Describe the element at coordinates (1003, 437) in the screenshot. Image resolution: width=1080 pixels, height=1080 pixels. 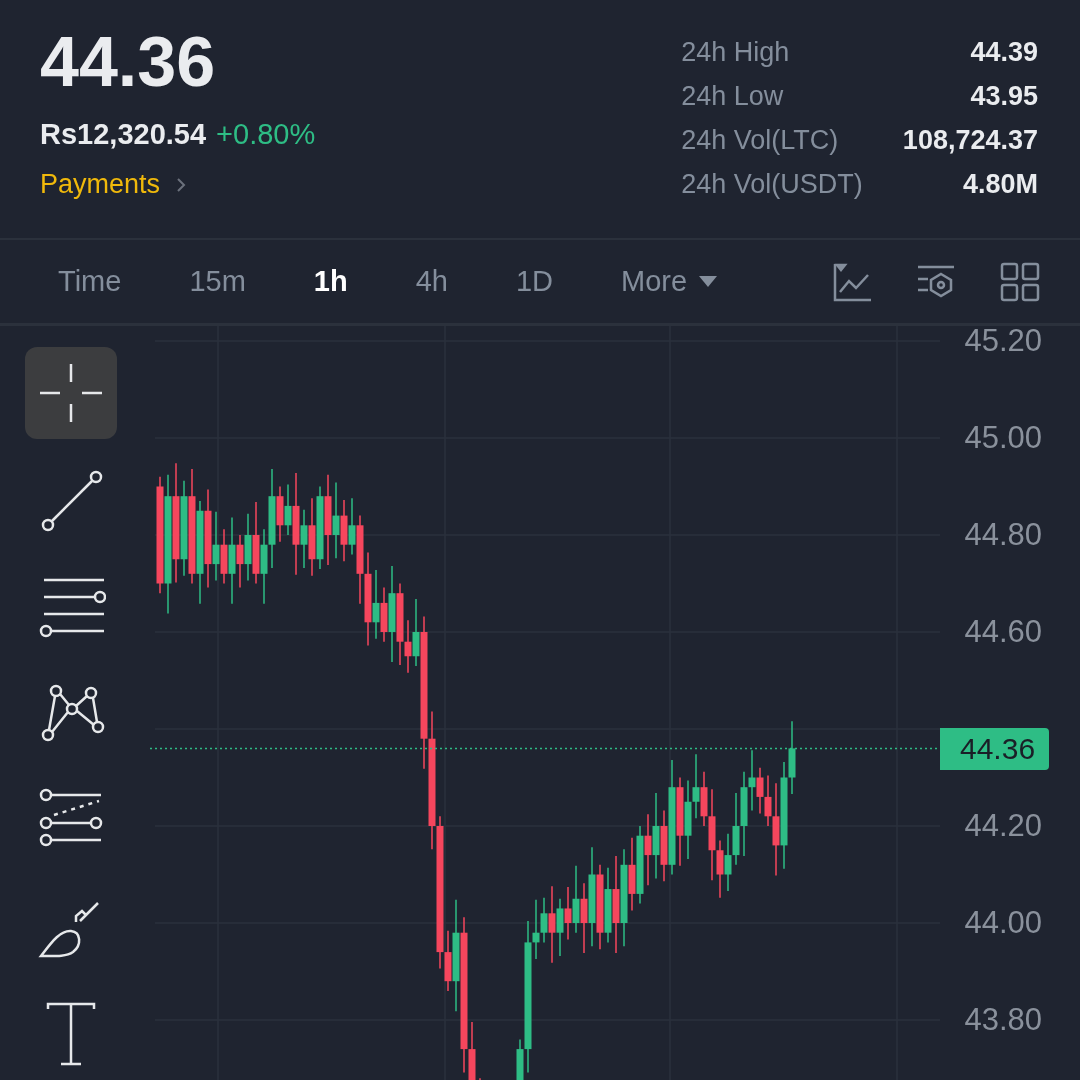
I see `price-axis-label: 45.00` at that location.